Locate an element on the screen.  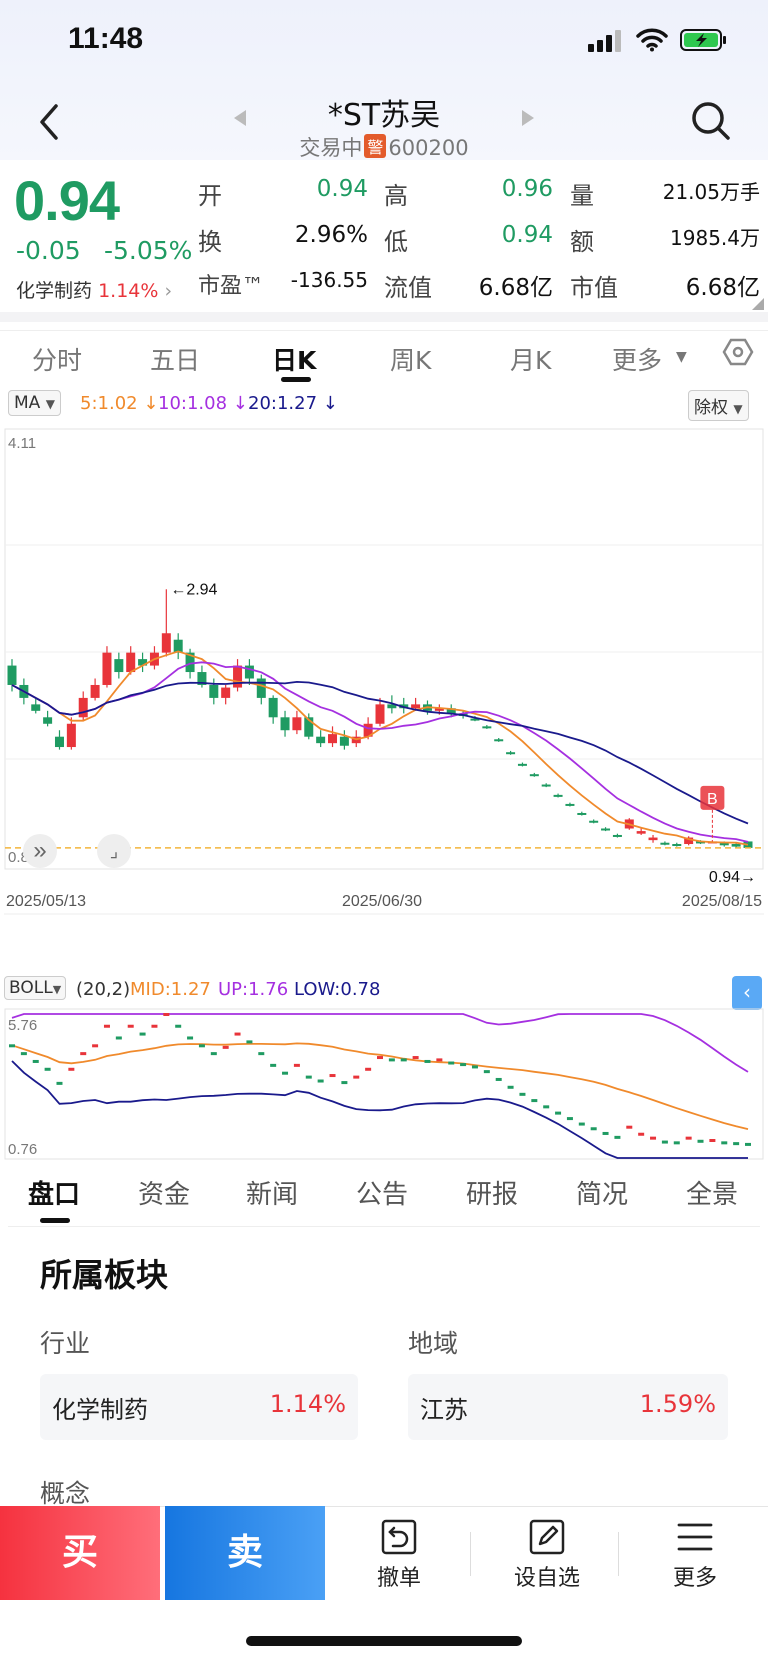
quote-label: 低 is located at coordinates (396, 242).